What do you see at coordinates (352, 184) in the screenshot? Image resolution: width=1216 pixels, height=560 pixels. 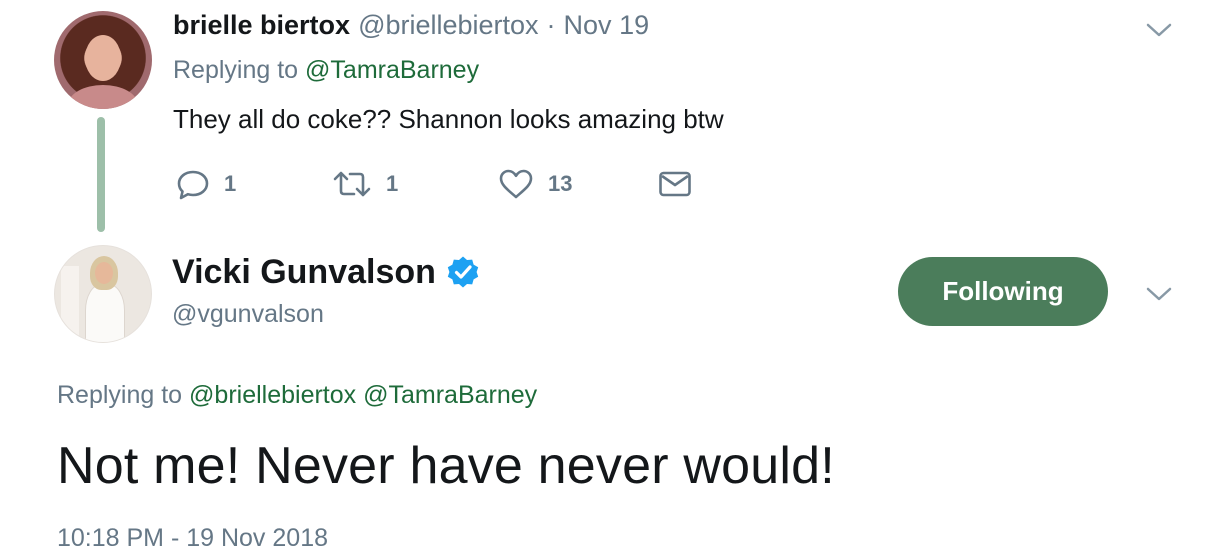 I see `retweet-icon` at bounding box center [352, 184].